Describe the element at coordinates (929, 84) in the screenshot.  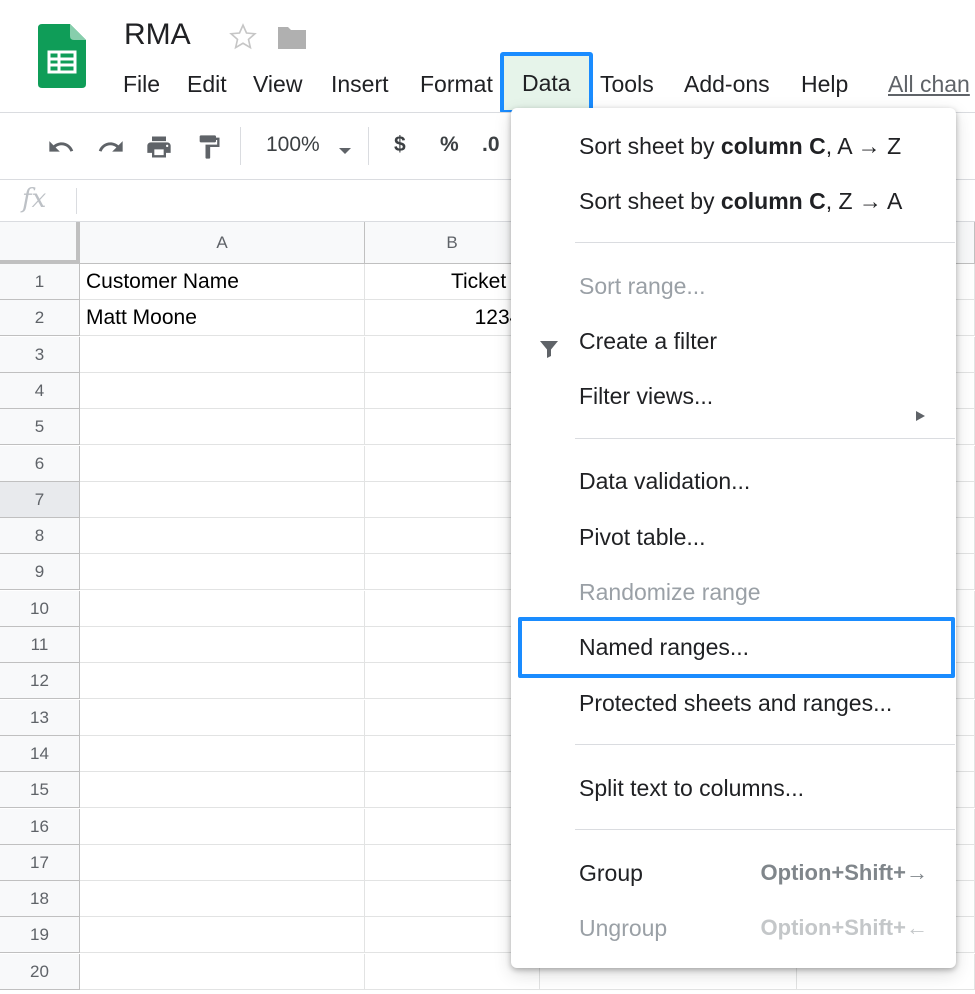
I see `all-changes-link: All chan` at that location.